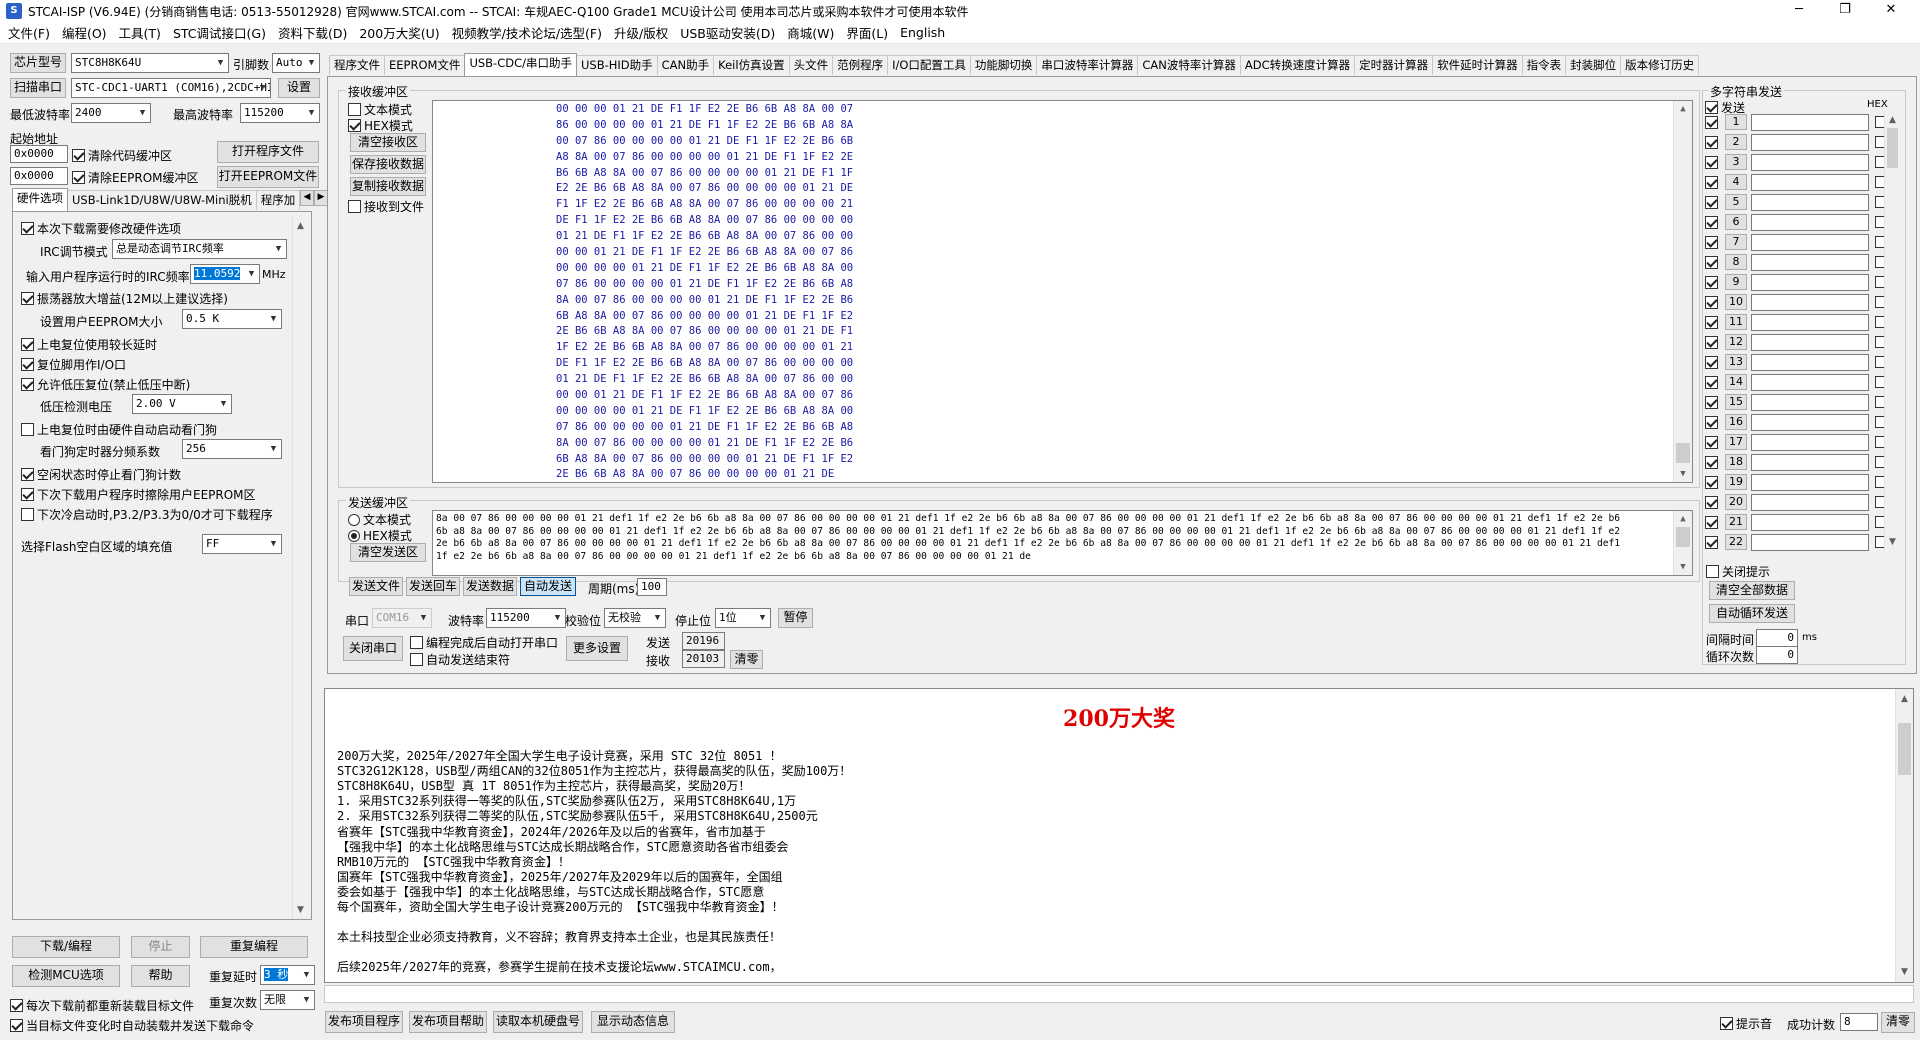 This screenshot has height=1040, width=1920. Describe the element at coordinates (1845, 11) in the screenshot. I see `maximize-button: ❐` at that location.